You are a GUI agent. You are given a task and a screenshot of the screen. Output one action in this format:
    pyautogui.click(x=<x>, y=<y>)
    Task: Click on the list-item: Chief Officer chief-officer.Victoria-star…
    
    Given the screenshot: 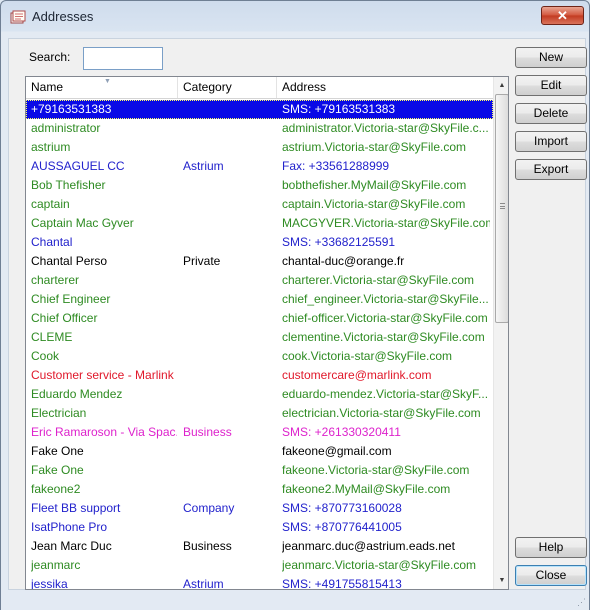 What is the action you would take?
    pyautogui.click(x=259, y=318)
    